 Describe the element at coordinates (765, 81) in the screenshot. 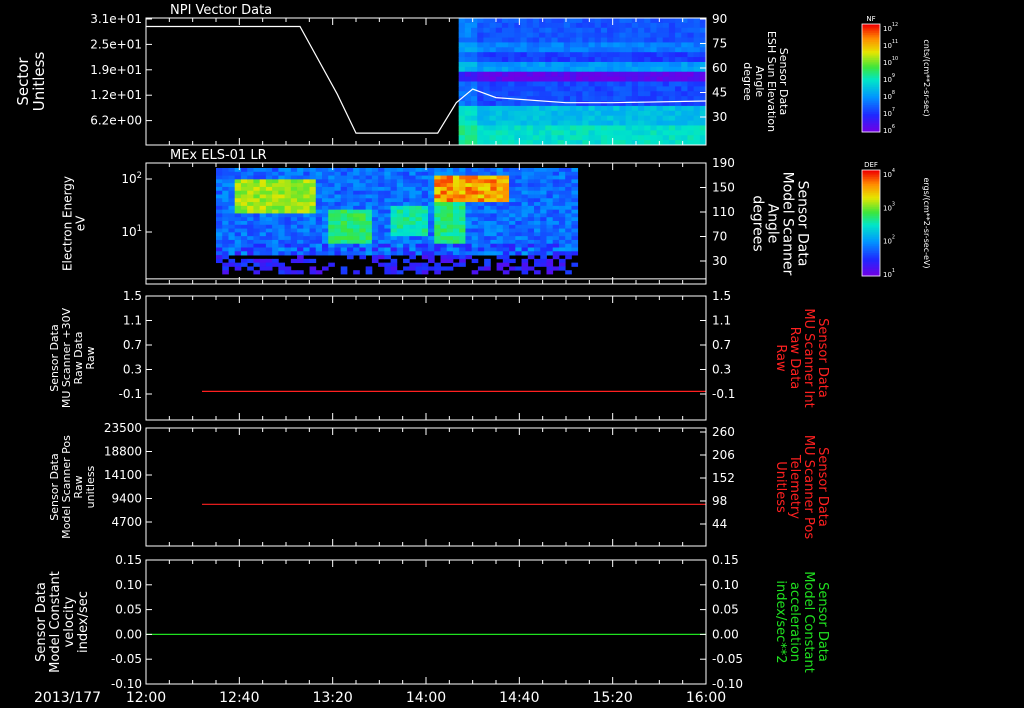

I see `right-axis-label: Sensor DataESH Sun ElevationAngledegree` at that location.